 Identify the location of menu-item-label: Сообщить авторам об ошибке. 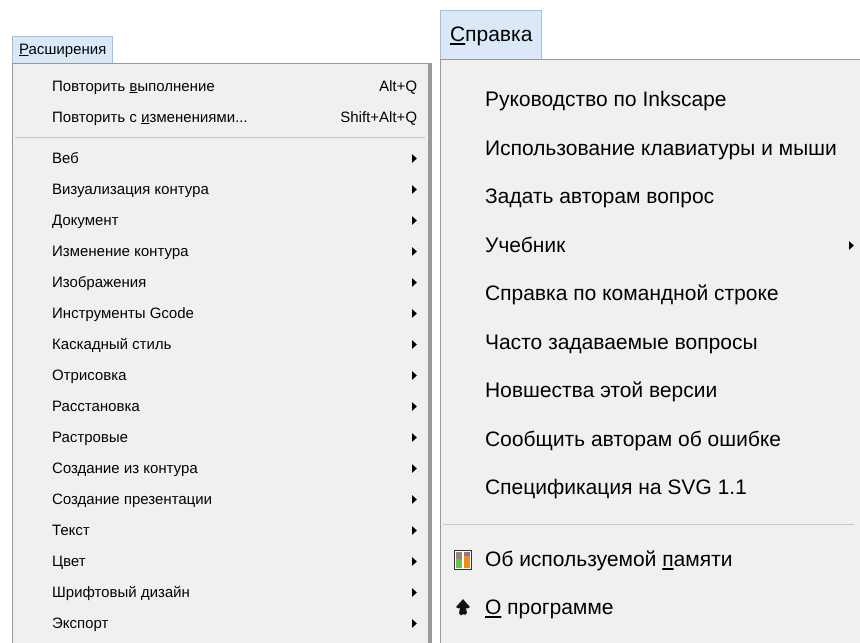
(633, 440).